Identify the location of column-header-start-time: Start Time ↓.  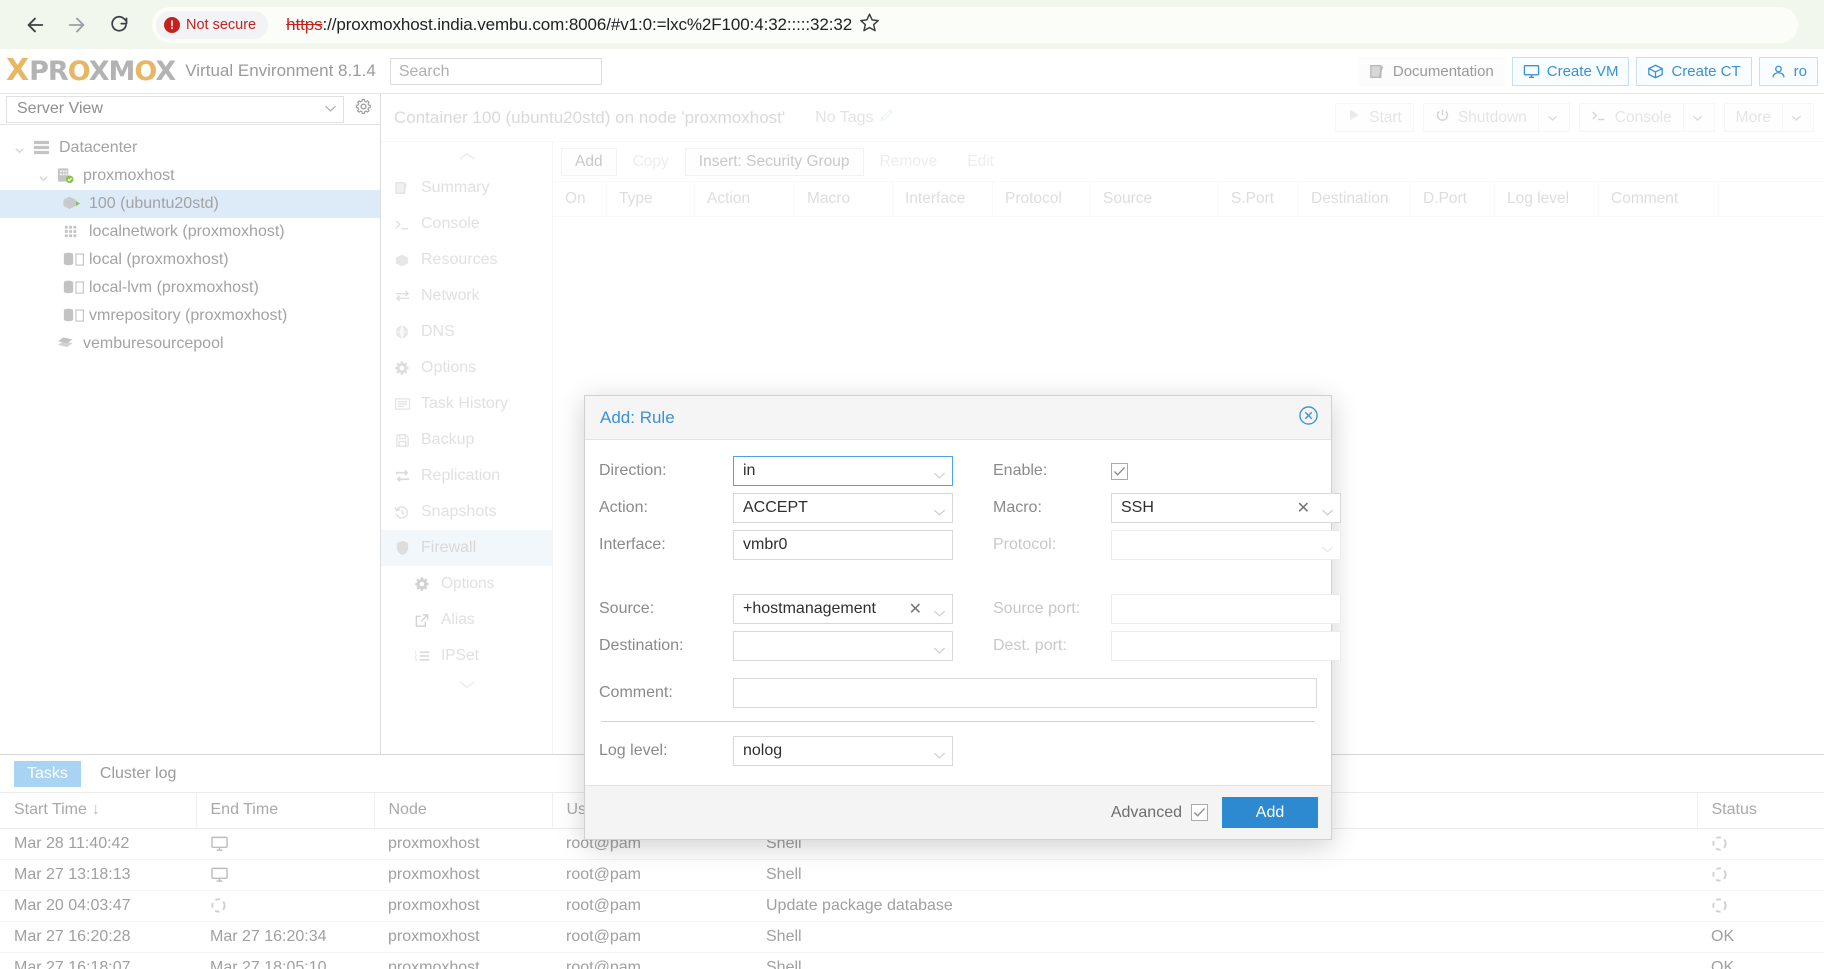
(98, 811).